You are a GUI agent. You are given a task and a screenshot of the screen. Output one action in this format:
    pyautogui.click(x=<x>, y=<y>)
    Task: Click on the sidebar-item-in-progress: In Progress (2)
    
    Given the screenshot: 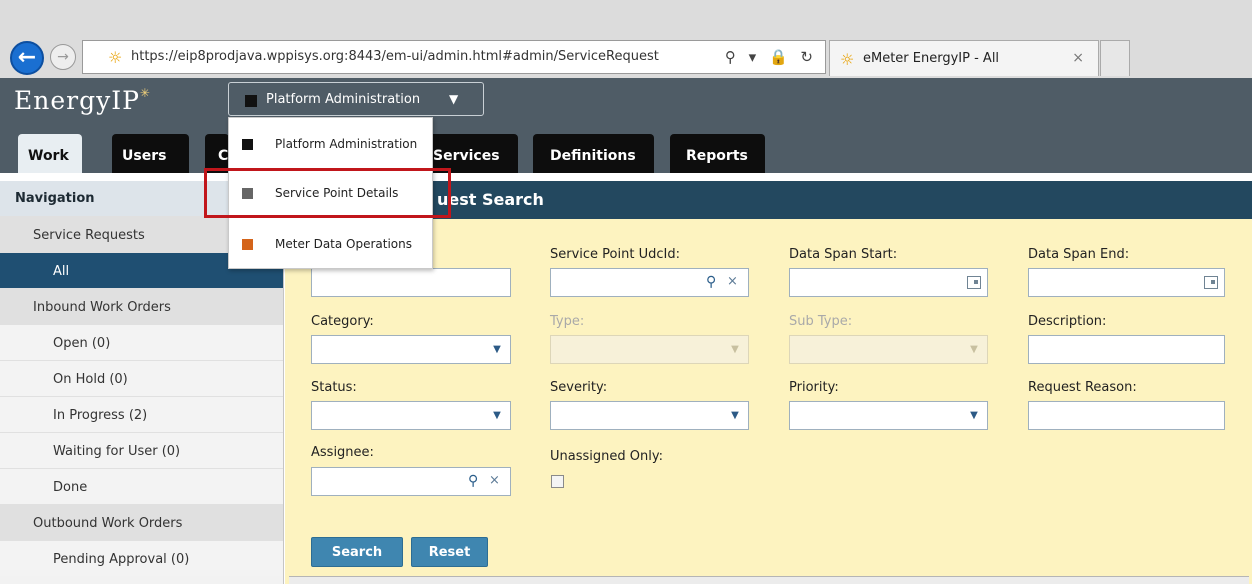 What is the action you would take?
    pyautogui.click(x=141, y=414)
    